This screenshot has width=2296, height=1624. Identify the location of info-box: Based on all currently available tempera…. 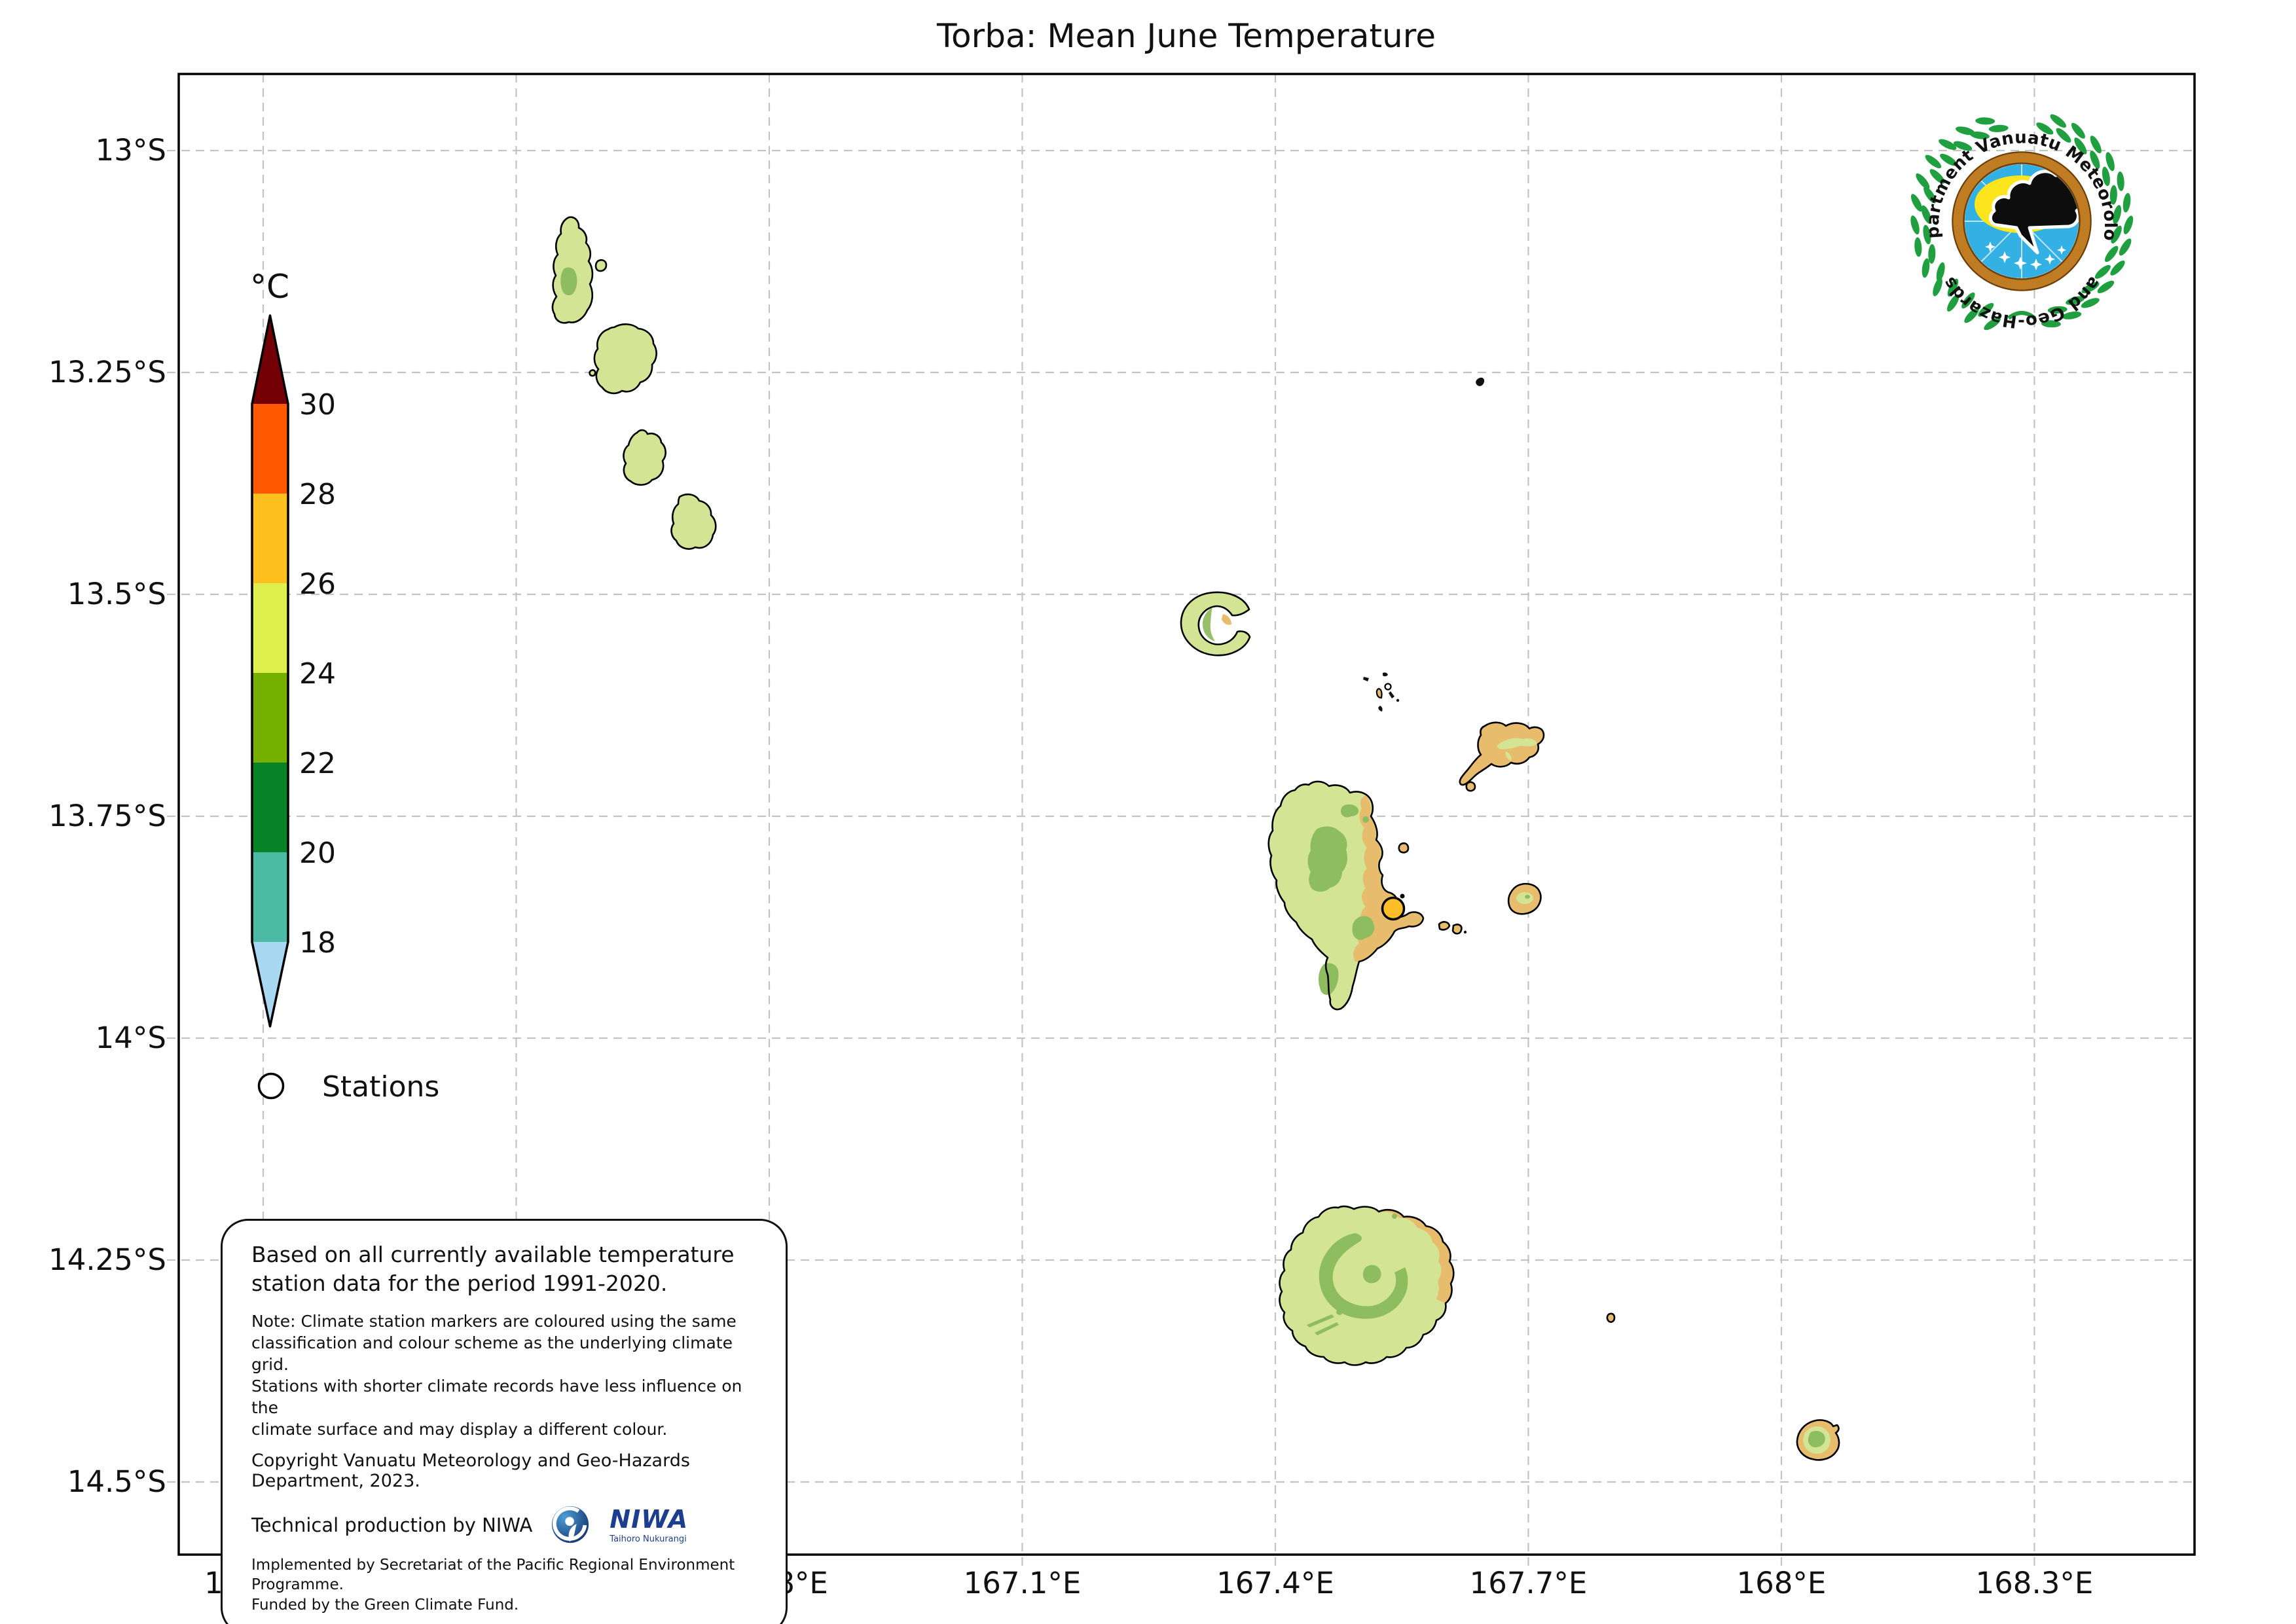
(504, 1421).